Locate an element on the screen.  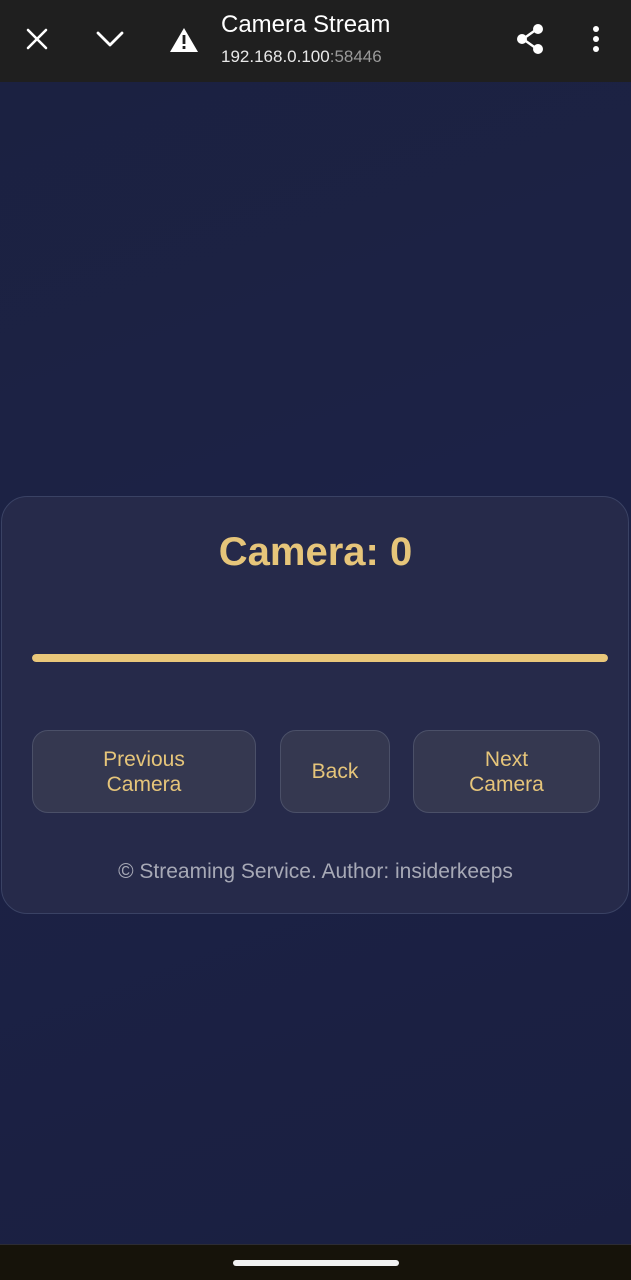
next-camera-label: Next Camera is located at coordinates (506, 771).